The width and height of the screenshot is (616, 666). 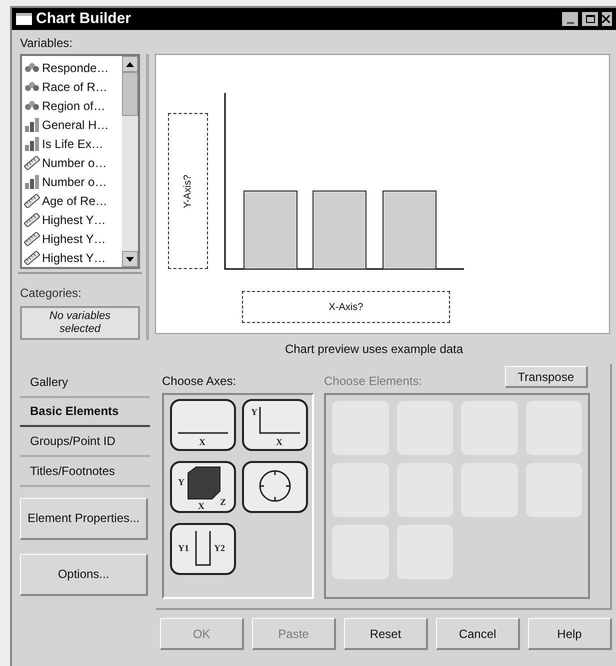 What do you see at coordinates (275, 425) in the screenshot?
I see `axes-option-button: Y X` at bounding box center [275, 425].